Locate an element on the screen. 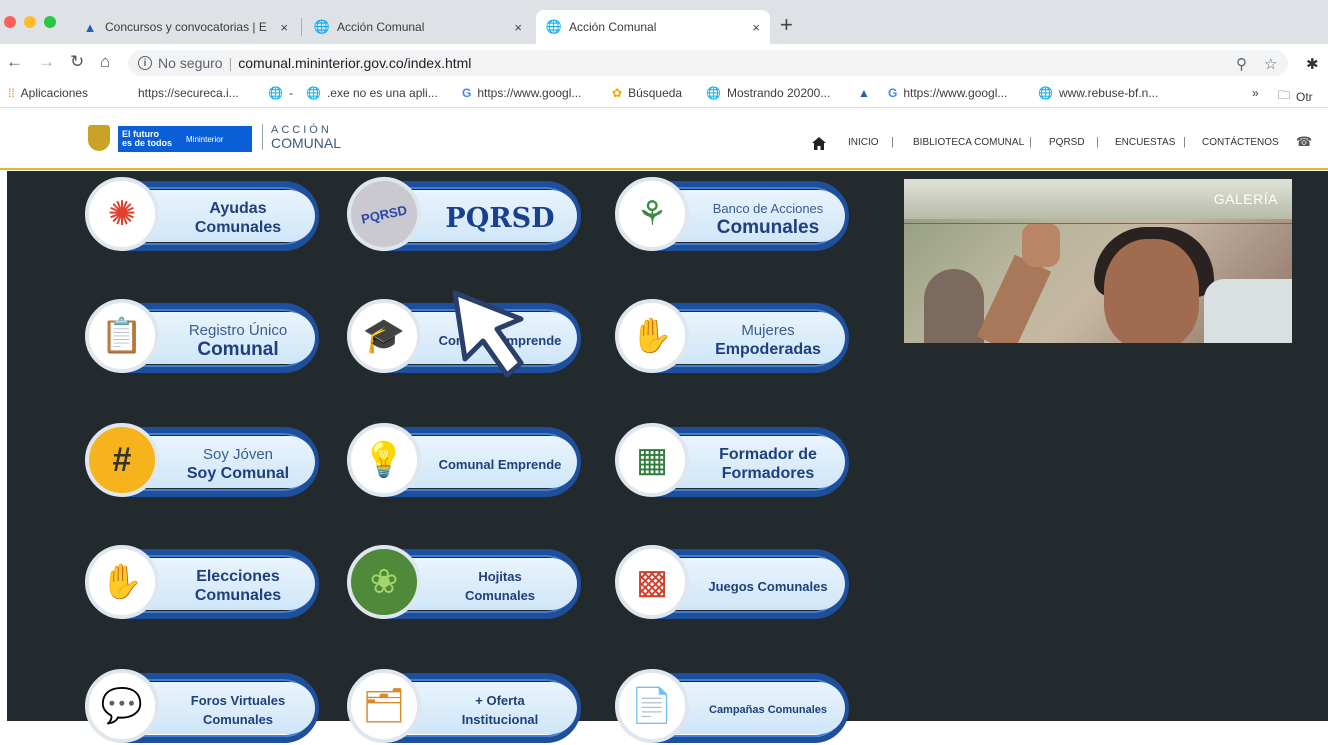 This screenshot has height=745, width=1328. tile-elecciones-comunales: ✋ Elecciones Comunales is located at coordinates (204, 583).